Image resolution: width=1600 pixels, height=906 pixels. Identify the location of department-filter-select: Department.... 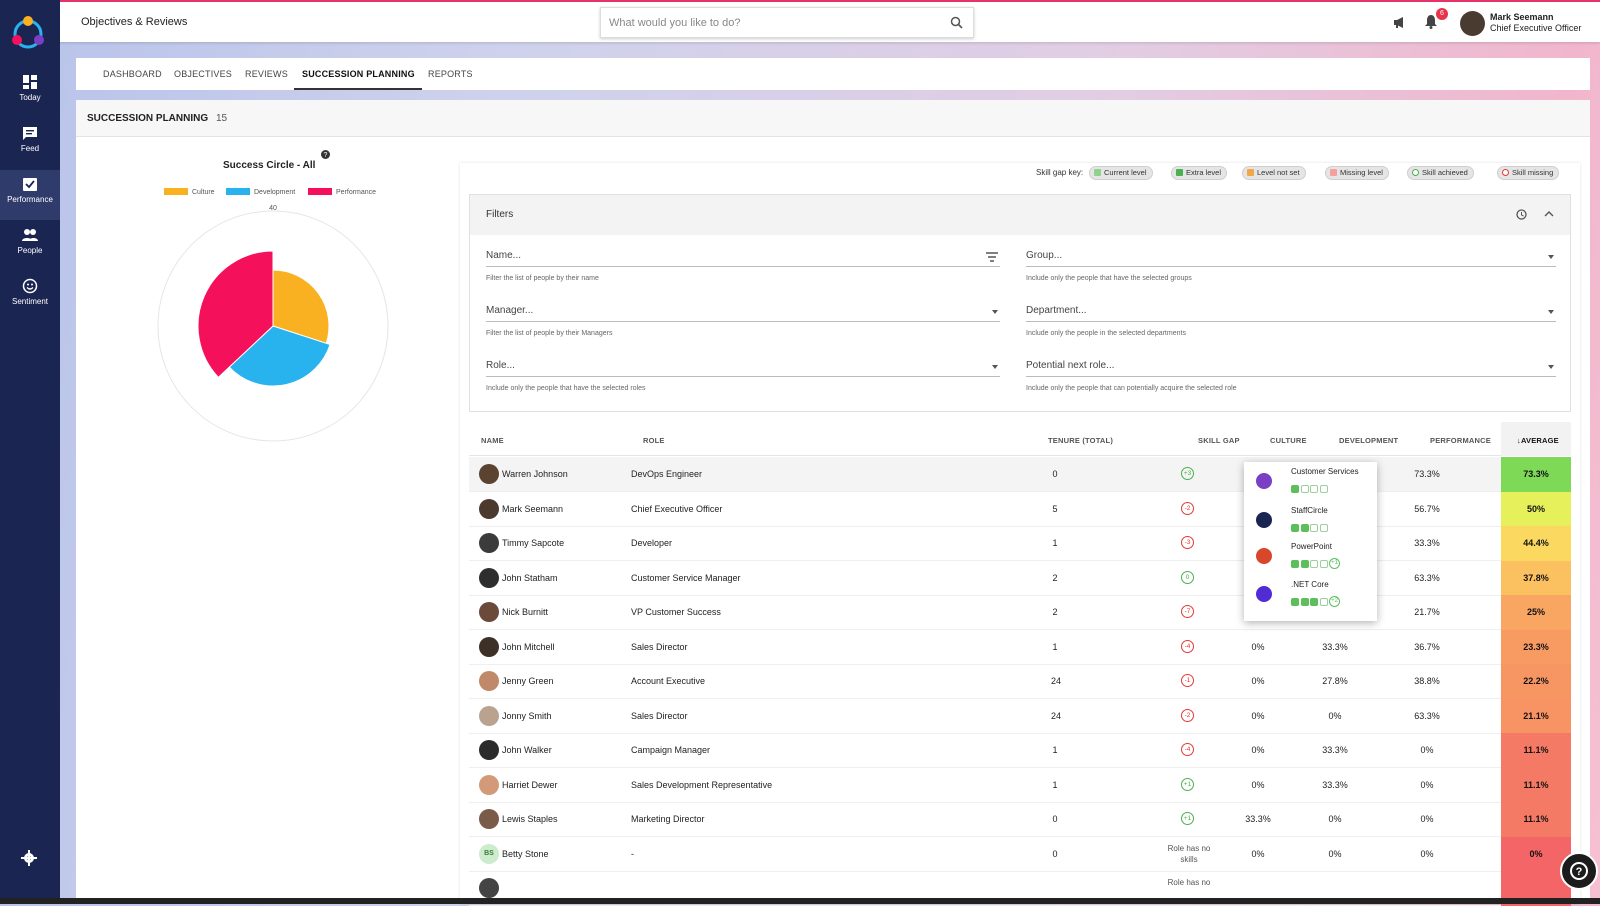
(1291, 312).